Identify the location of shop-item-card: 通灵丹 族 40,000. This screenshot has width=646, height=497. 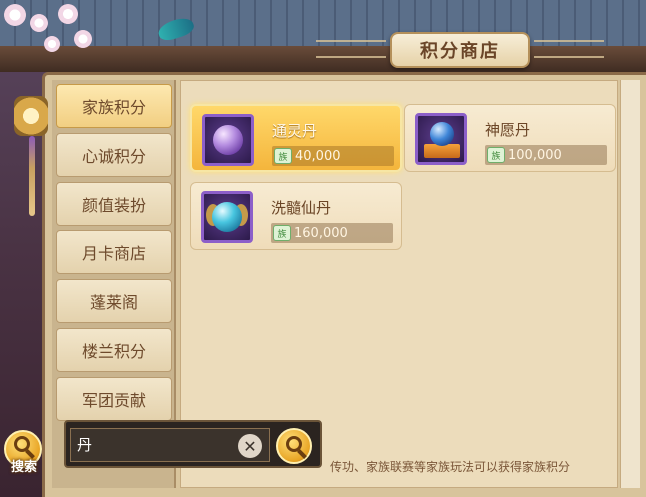
(296, 138).